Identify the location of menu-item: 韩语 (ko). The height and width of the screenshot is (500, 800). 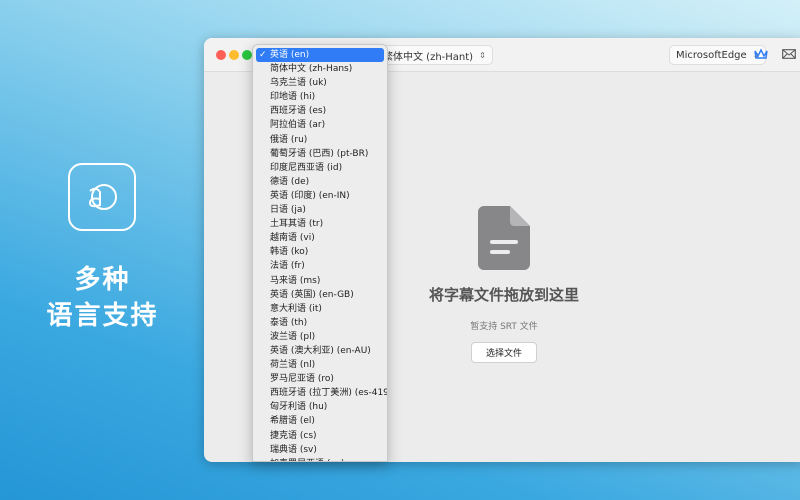
(320, 252).